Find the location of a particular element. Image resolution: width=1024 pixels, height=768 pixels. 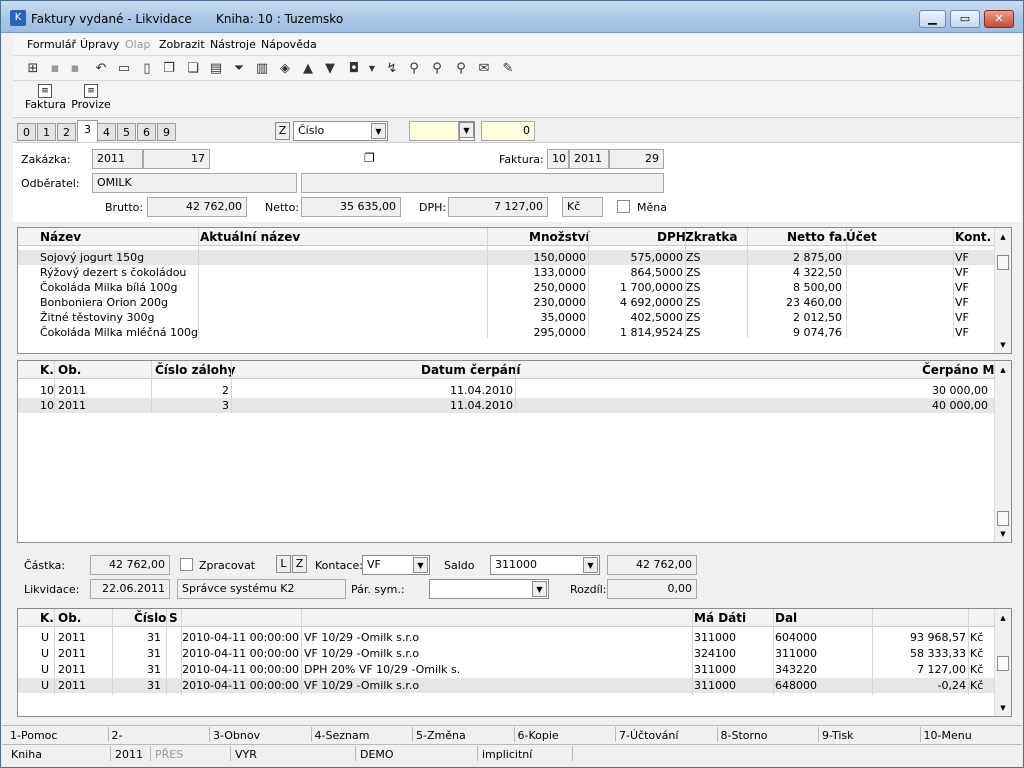

parsym-select: ▼ is located at coordinates (489, 589).